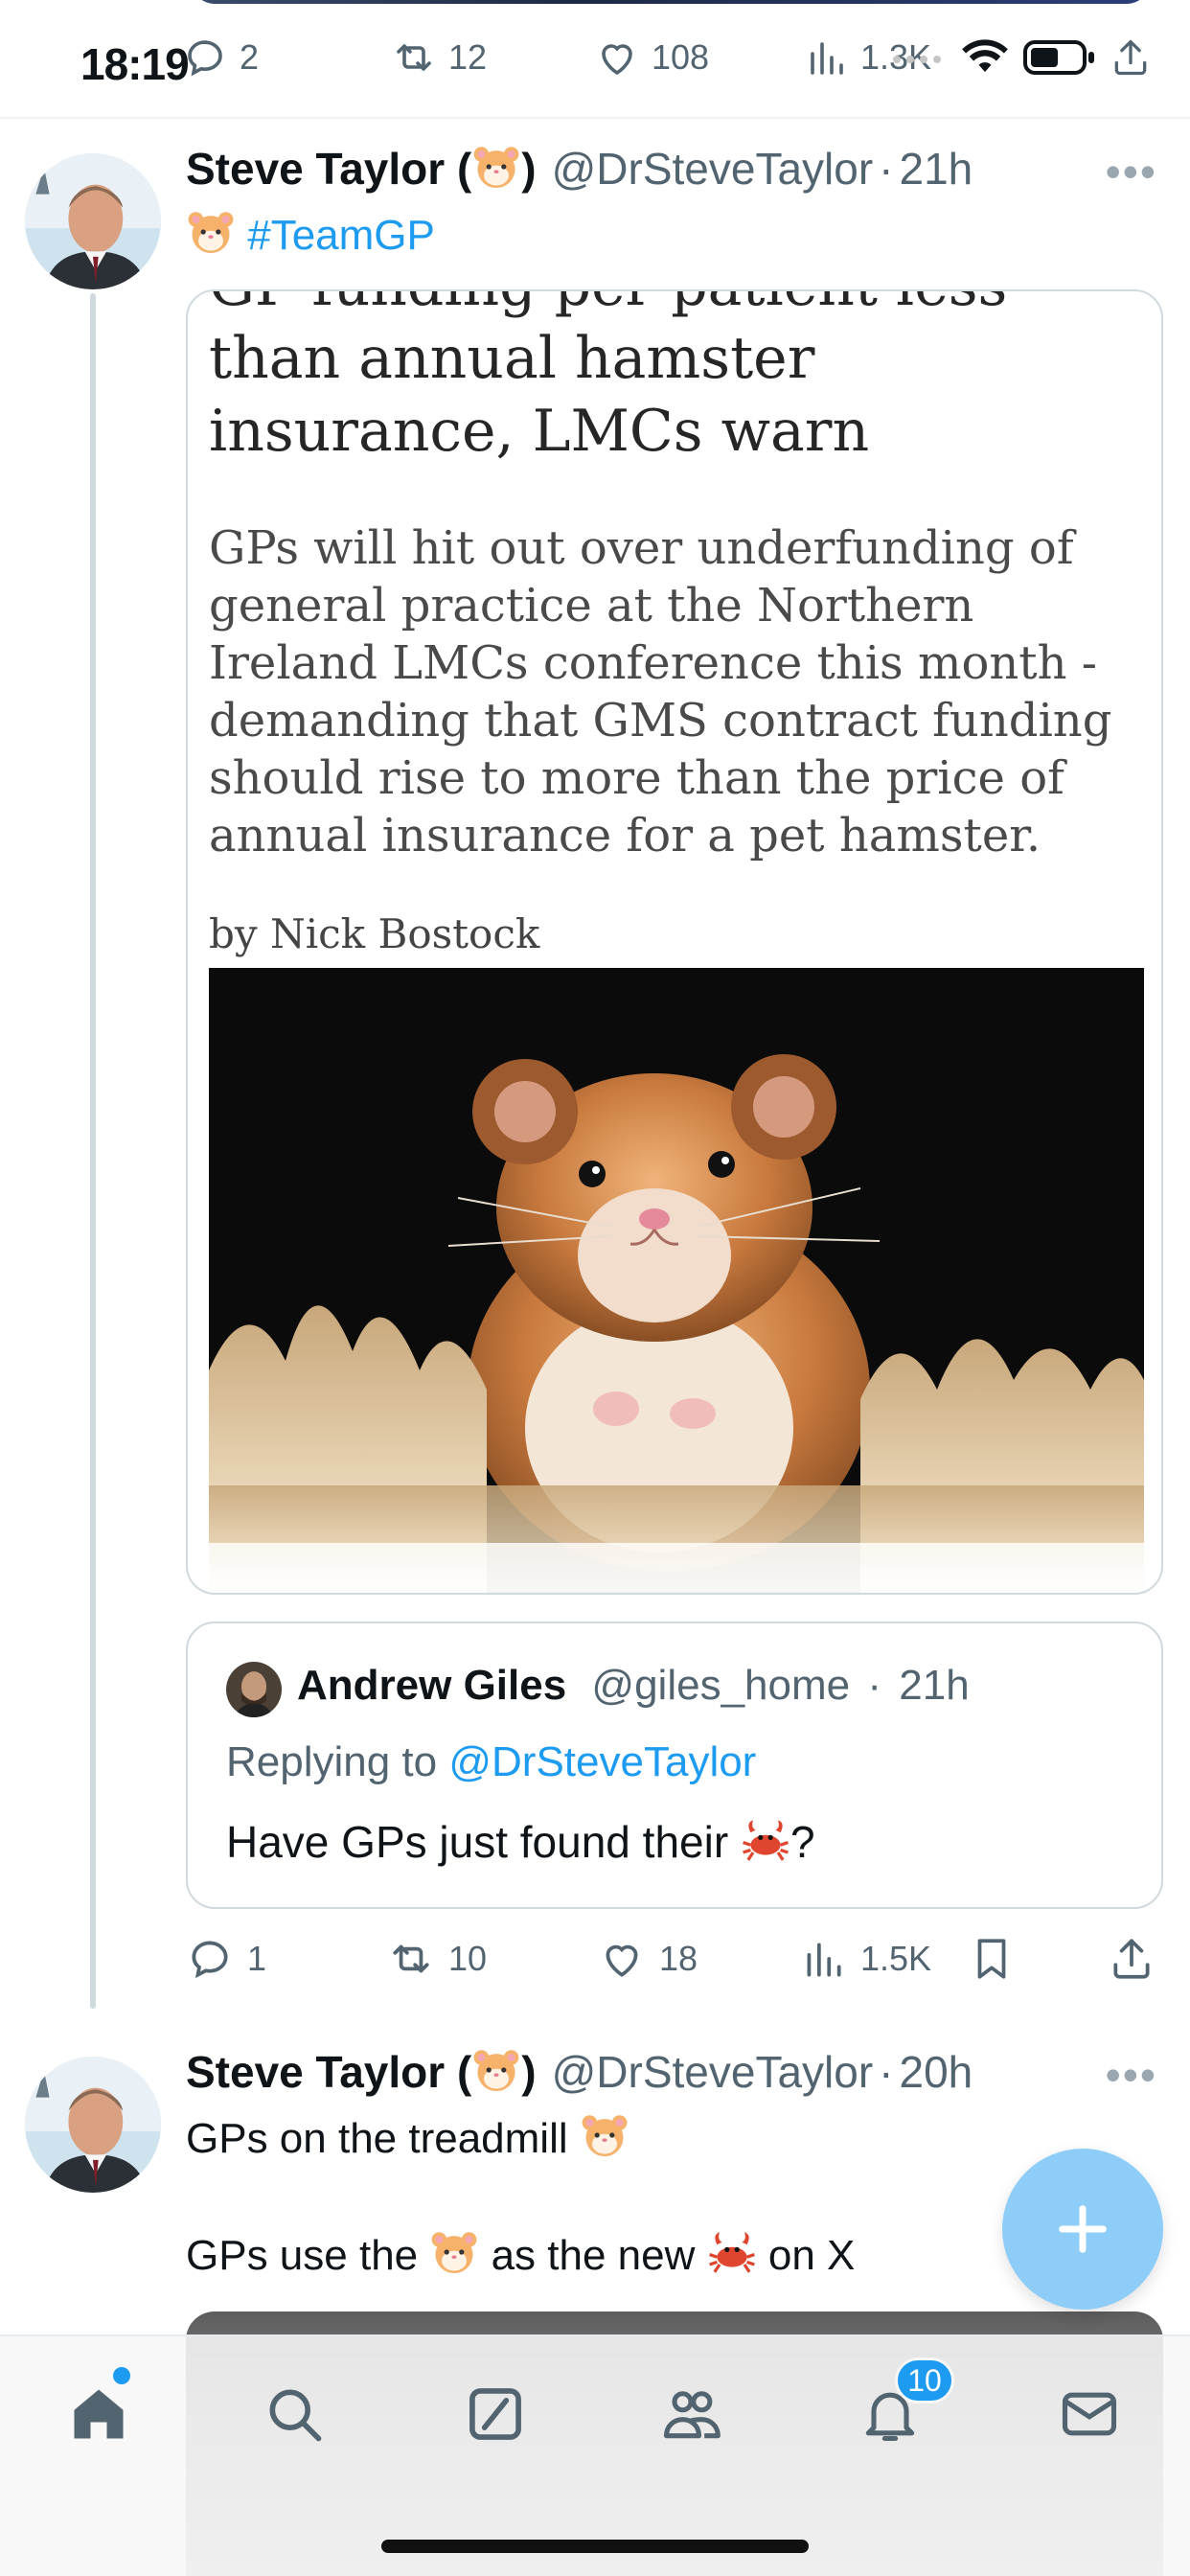 Image resolution: width=1190 pixels, height=2576 pixels. What do you see at coordinates (713, 169) in the screenshot?
I see `tweet1-handle: @DrSteveTaylor` at bounding box center [713, 169].